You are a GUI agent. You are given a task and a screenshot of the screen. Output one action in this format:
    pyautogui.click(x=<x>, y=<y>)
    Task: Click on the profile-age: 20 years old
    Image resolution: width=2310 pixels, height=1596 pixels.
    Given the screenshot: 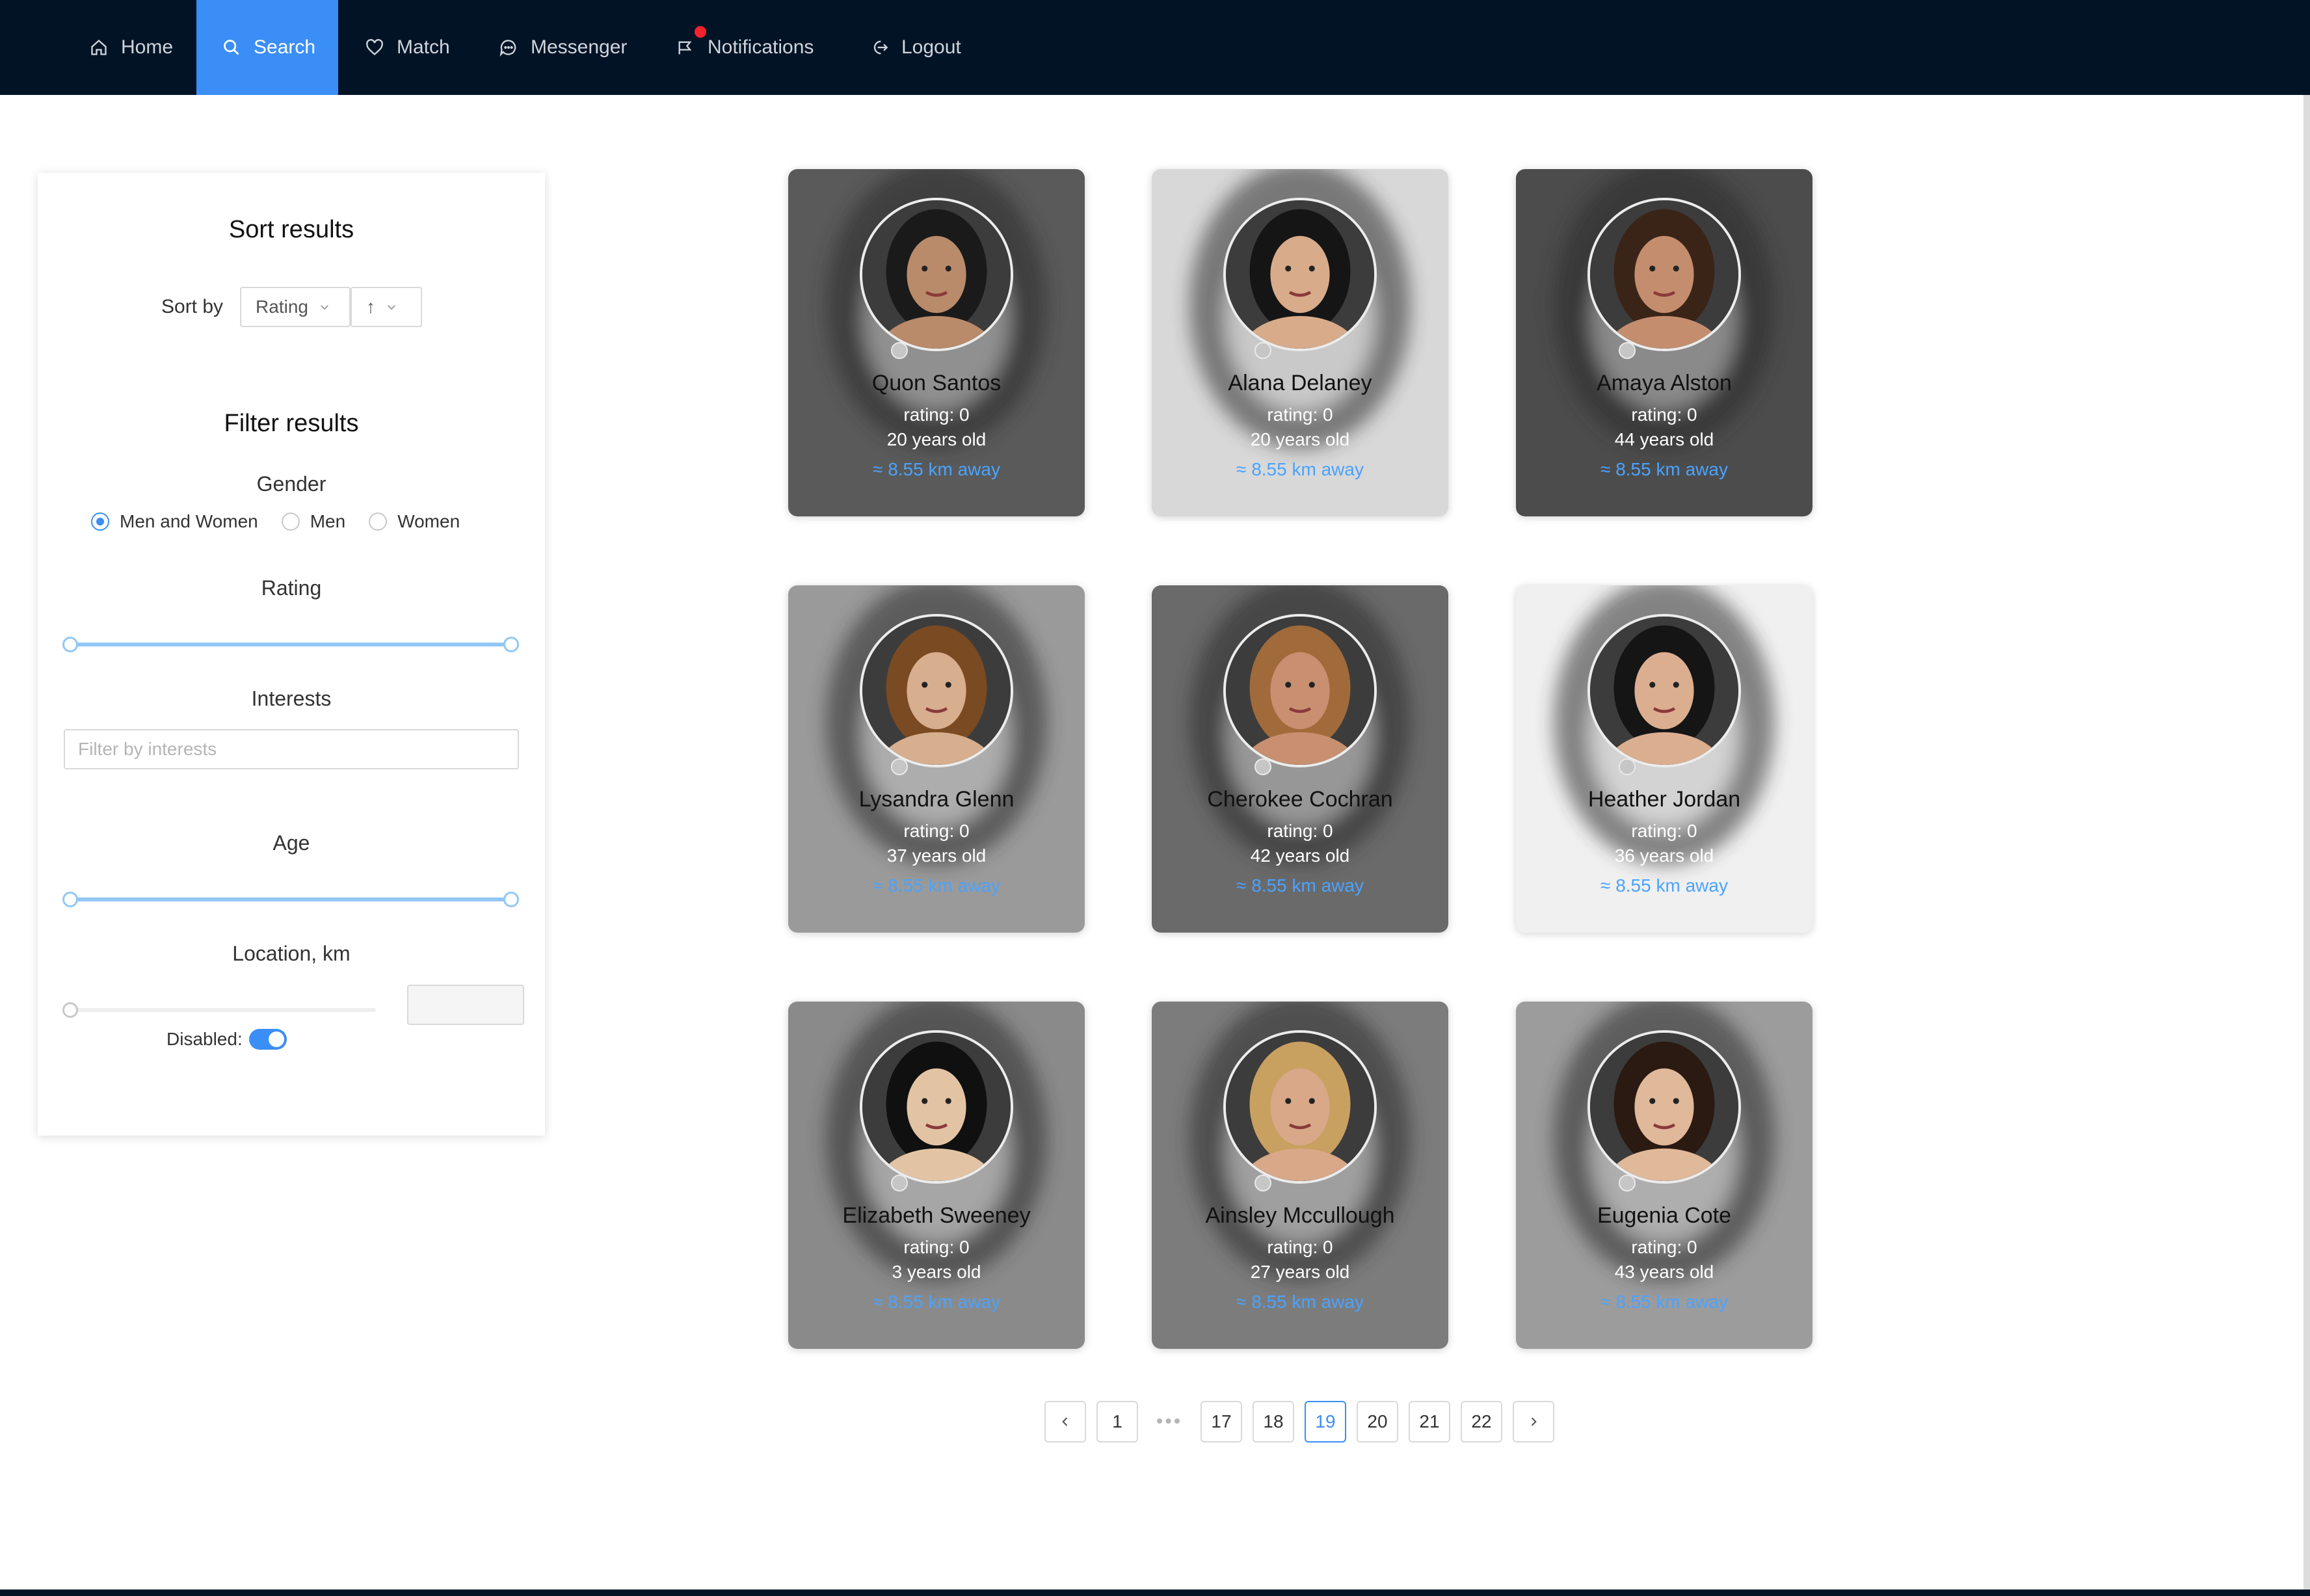 What is the action you would take?
    pyautogui.click(x=937, y=439)
    